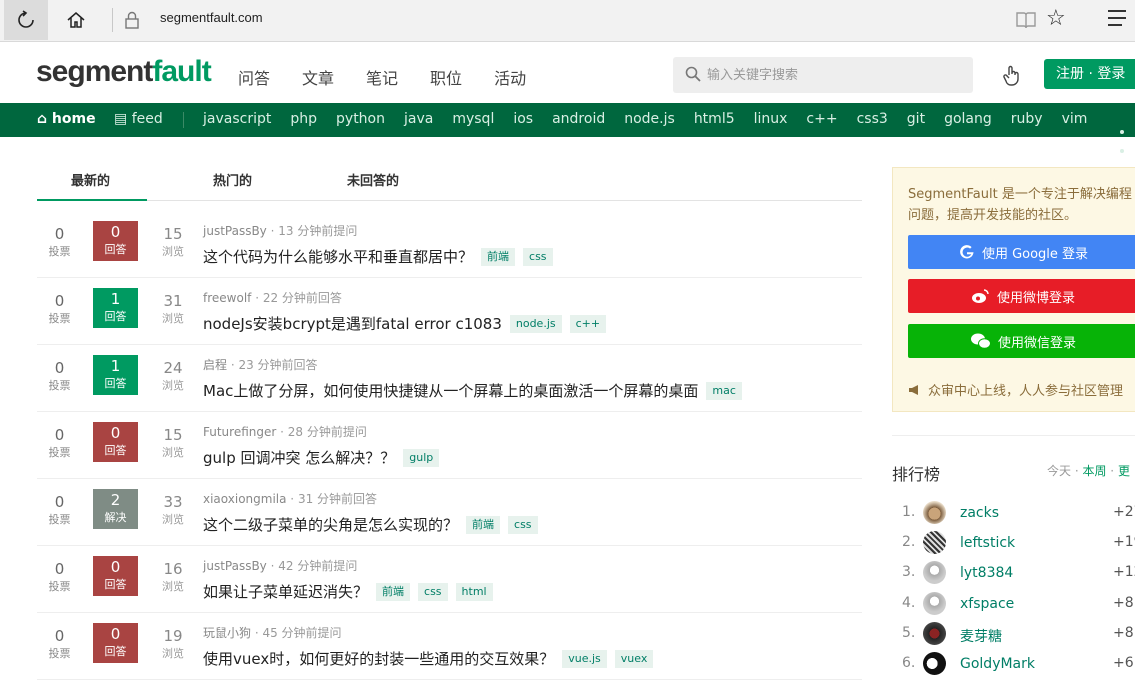 The image size is (1135, 690). Describe the element at coordinates (1059, 471) in the screenshot. I see `ranking-tab-today: 今天` at that location.